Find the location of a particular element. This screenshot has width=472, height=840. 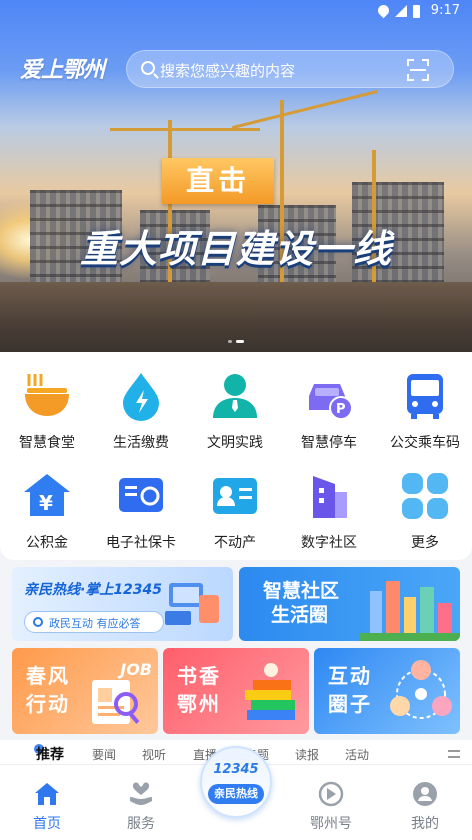

tab-newspaper: 读报 is located at coordinates (307, 754).